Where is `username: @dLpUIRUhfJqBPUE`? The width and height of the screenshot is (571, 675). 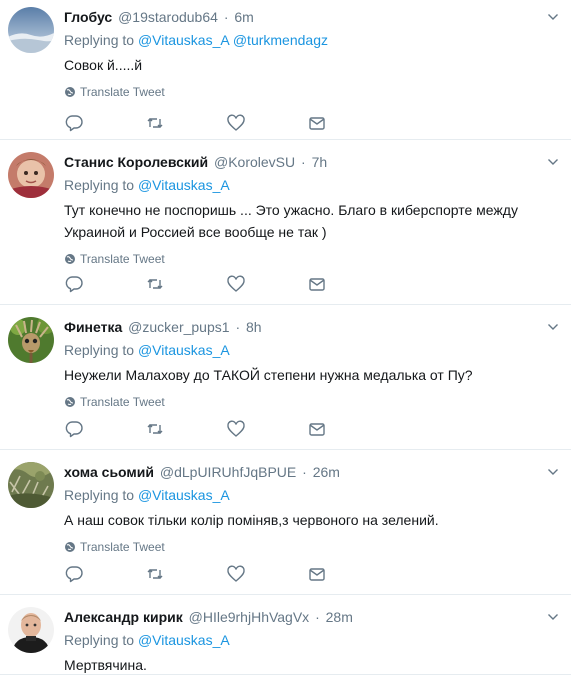
username: @dLpUIRUhfJqBPUE is located at coordinates (228, 472).